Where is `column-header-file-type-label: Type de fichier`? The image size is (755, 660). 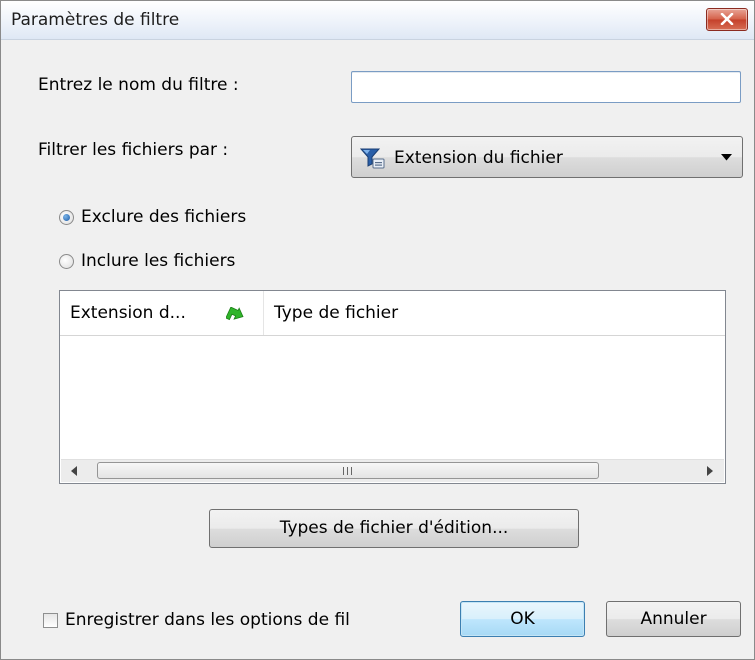 column-header-file-type-label: Type de fichier is located at coordinates (336, 313).